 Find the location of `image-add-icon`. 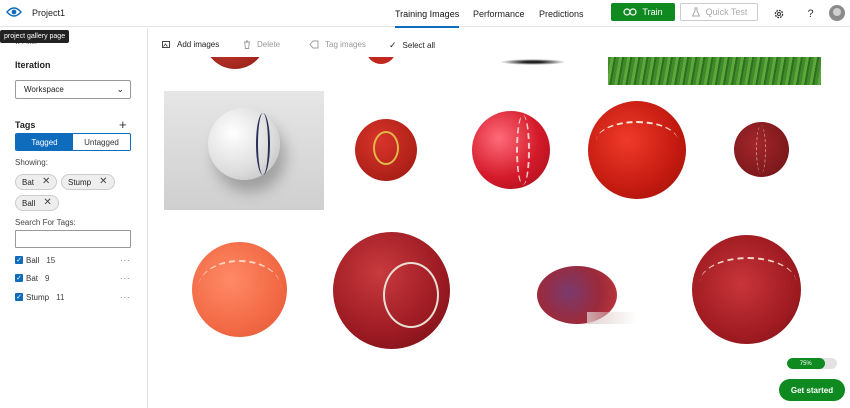

image-add-icon is located at coordinates (166, 44).